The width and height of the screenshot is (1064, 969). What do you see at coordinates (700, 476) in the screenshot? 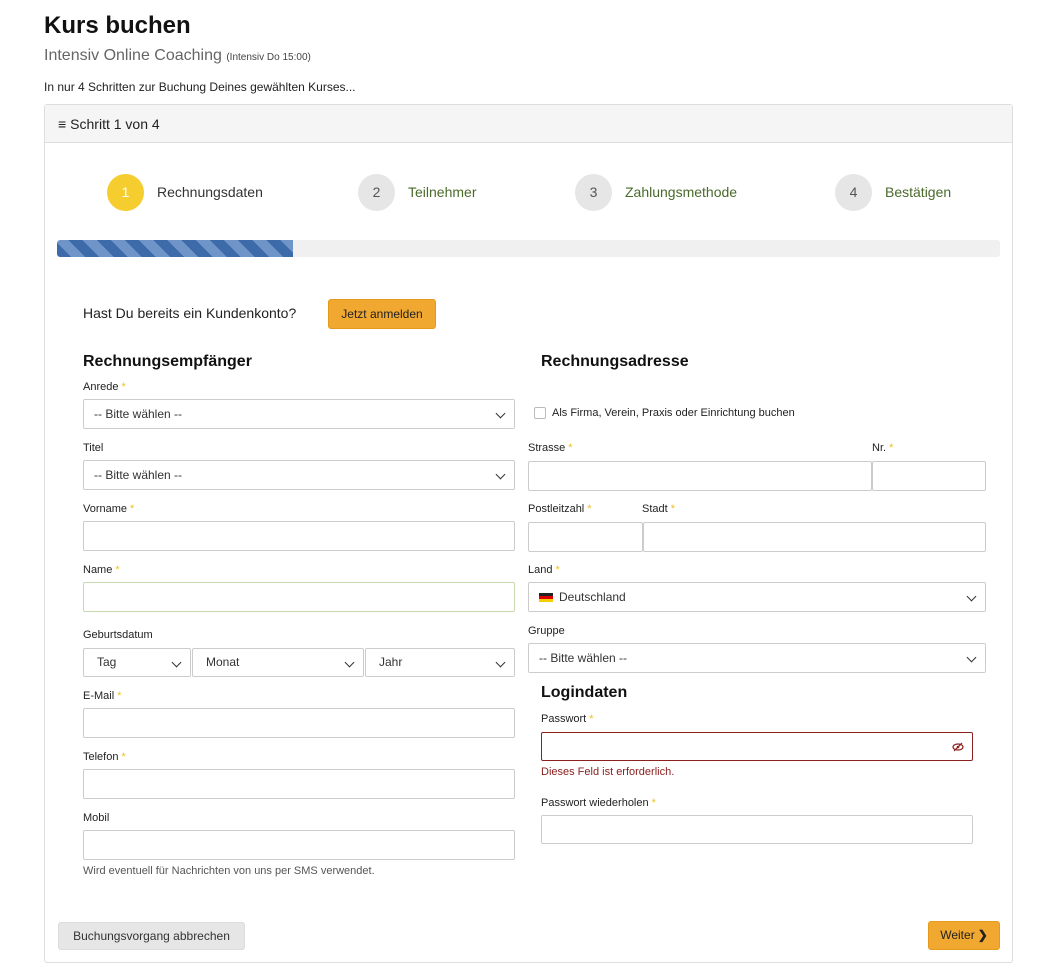
I see `street-input` at bounding box center [700, 476].